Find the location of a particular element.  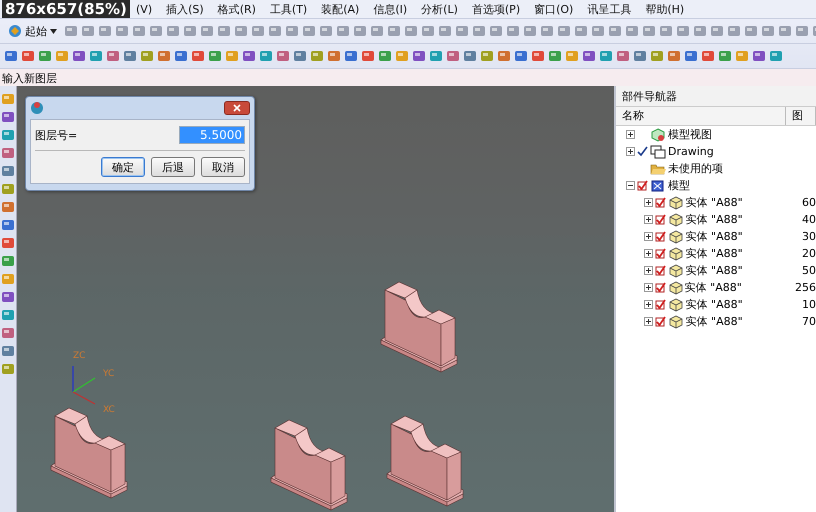

dialog-button: 取消 is located at coordinates (223, 167).